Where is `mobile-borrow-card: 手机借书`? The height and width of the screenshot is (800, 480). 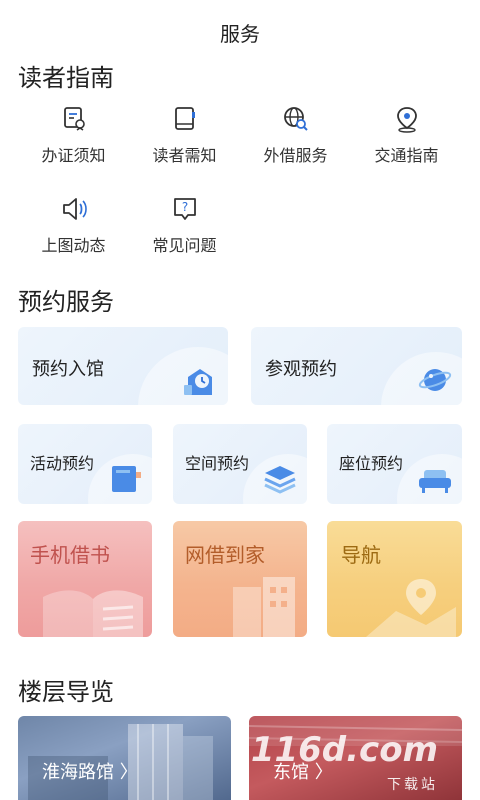 mobile-borrow-card: 手机借书 is located at coordinates (85, 579).